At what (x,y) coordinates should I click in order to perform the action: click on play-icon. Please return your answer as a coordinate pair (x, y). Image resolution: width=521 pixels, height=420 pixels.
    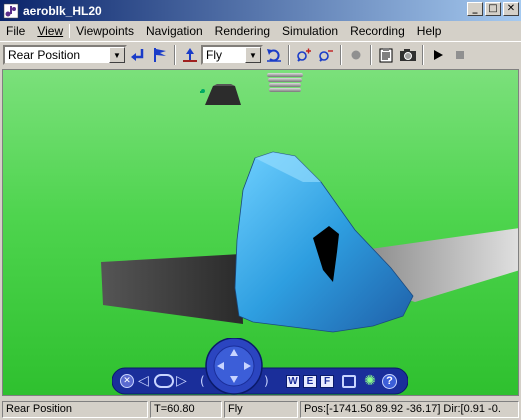
    Looking at the image, I should click on (438, 55).